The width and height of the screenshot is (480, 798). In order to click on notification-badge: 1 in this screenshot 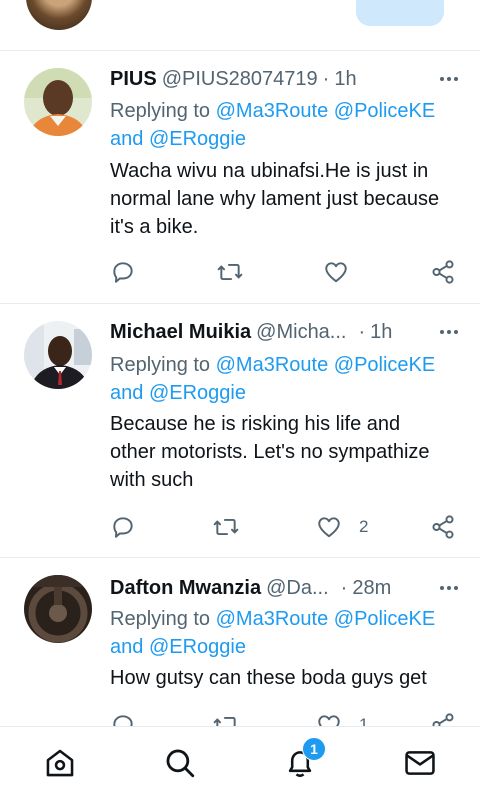, I will do `click(314, 749)`.